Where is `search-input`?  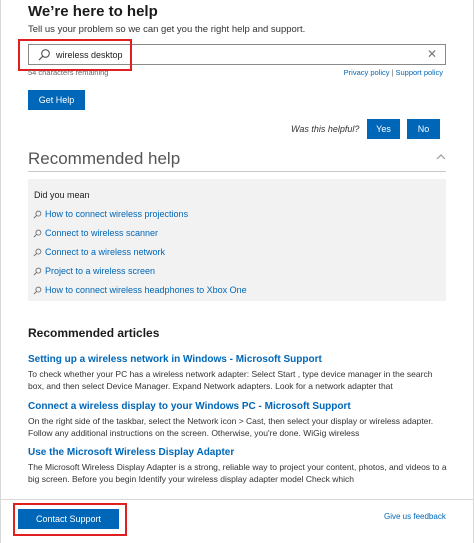 search-input is located at coordinates (236, 54).